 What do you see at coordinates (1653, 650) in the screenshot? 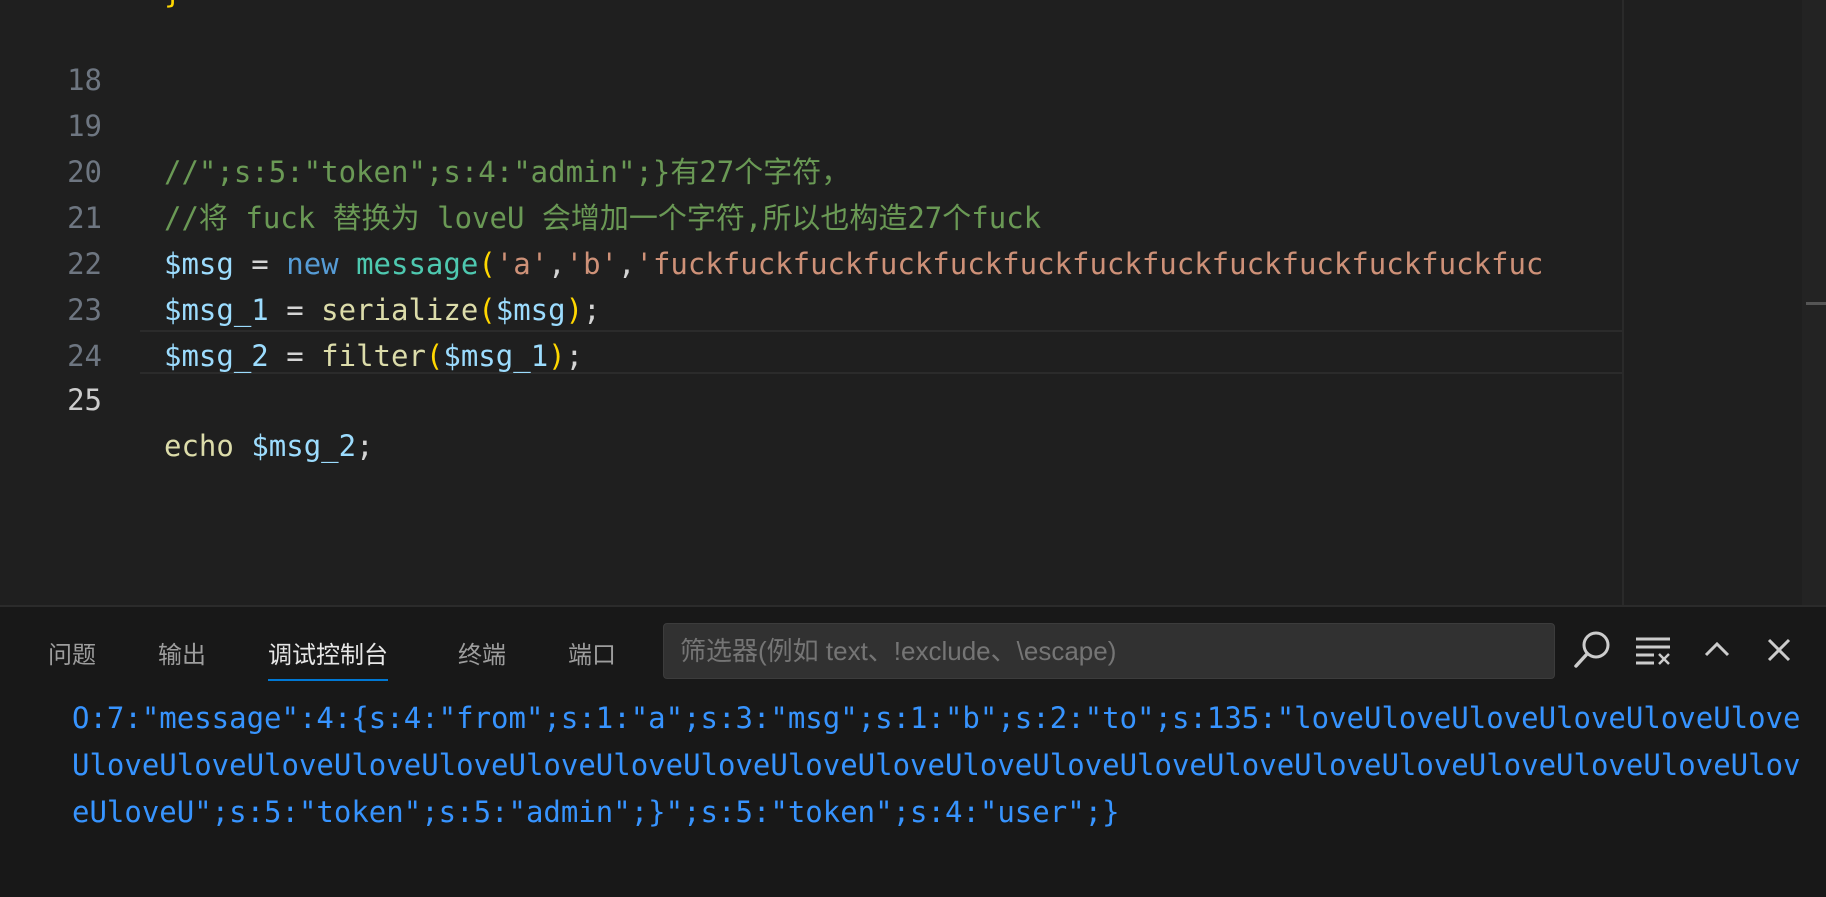
I see `clear-console-icon` at bounding box center [1653, 650].